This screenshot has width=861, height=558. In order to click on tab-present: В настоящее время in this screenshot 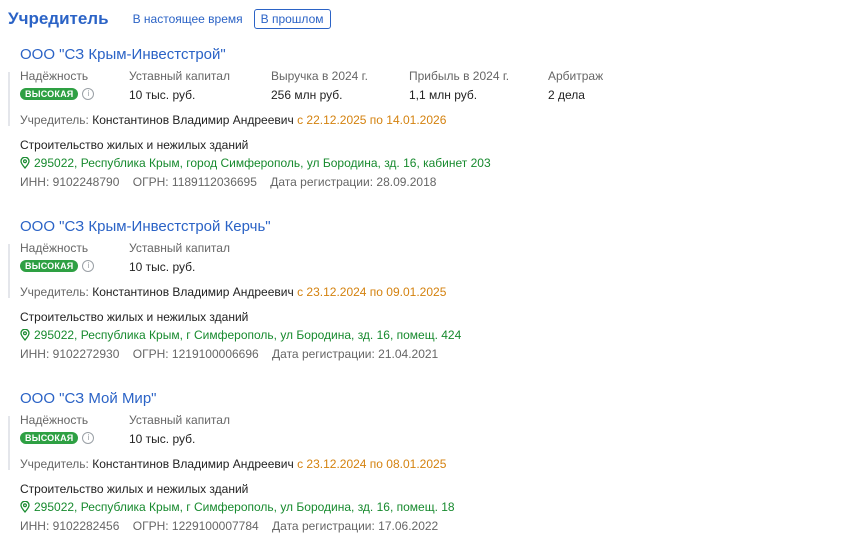, I will do `click(188, 19)`.